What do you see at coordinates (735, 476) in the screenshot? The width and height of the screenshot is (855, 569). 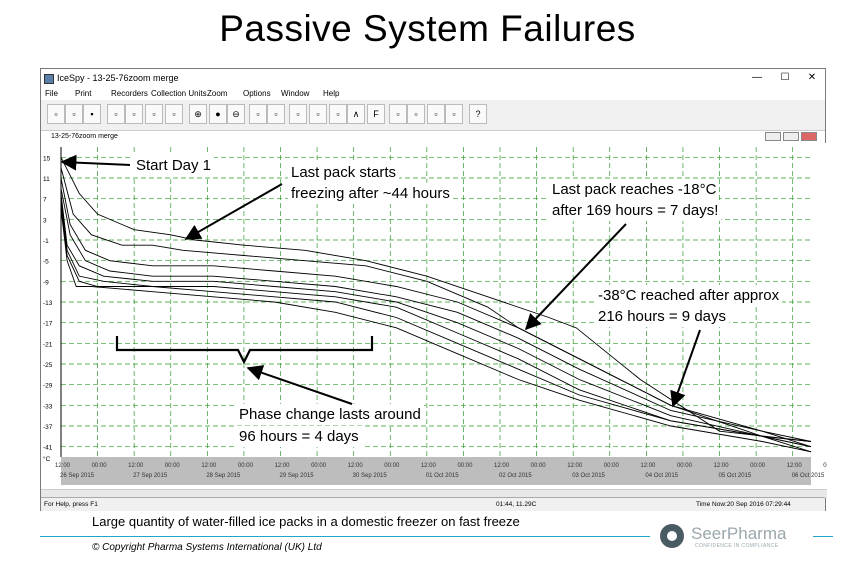 I see `x-date-label: 05 Oct 2015` at bounding box center [735, 476].